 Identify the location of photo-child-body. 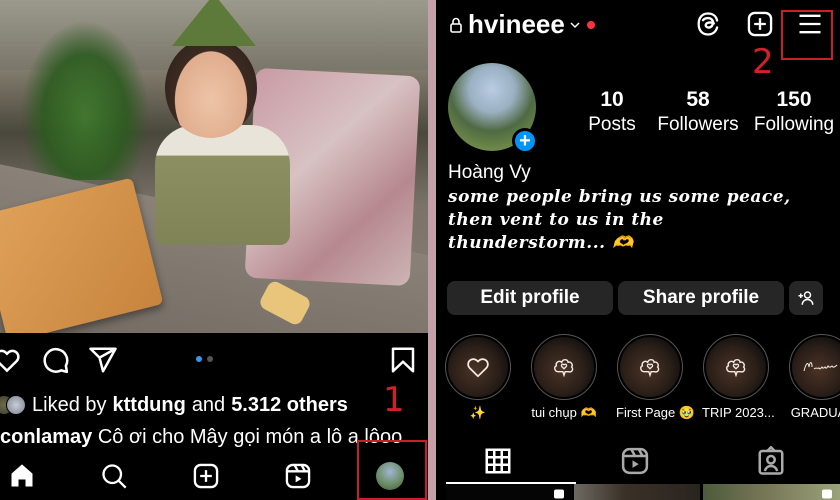
(222, 185).